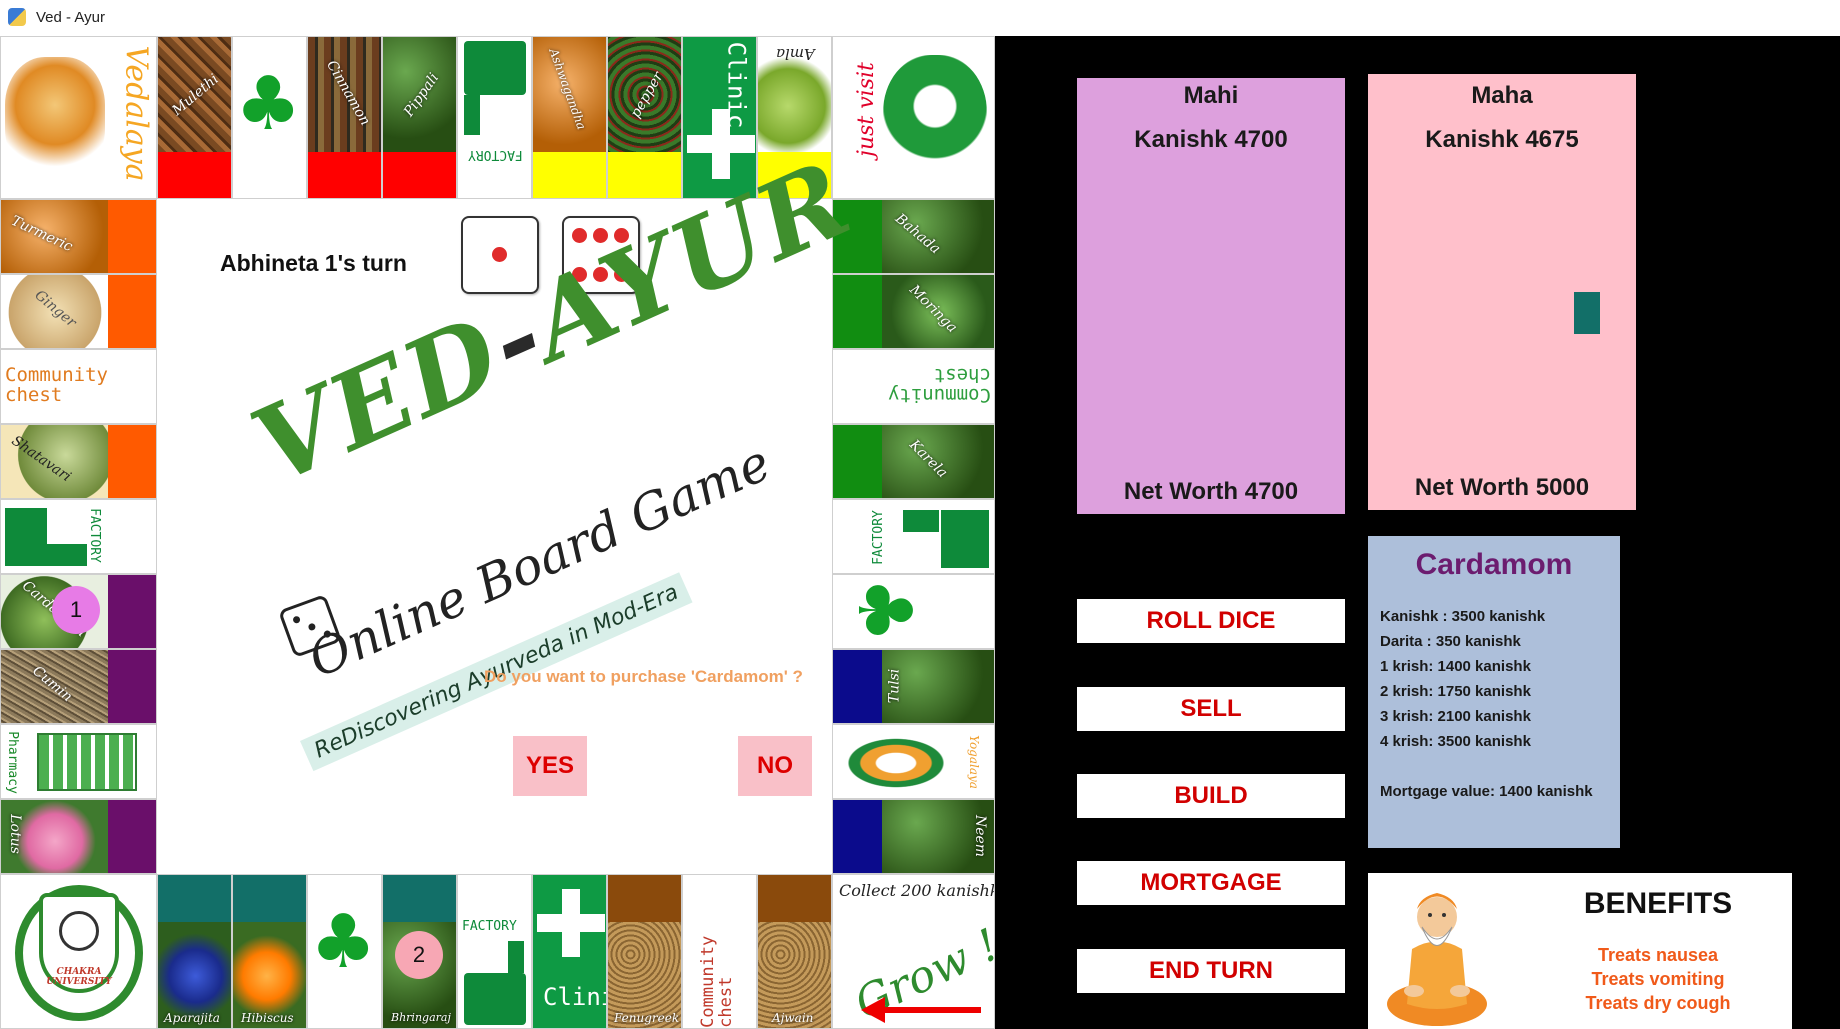  Describe the element at coordinates (70, 17) in the screenshot. I see `window-title: Ved - Ayur` at that location.